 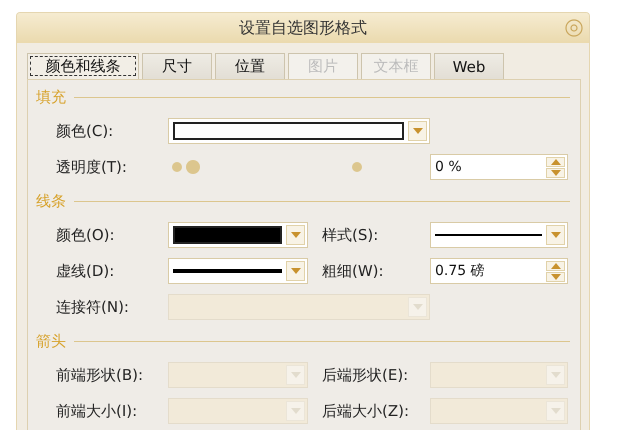 I want to click on tab: 颜色和线条, so click(x=83, y=66).